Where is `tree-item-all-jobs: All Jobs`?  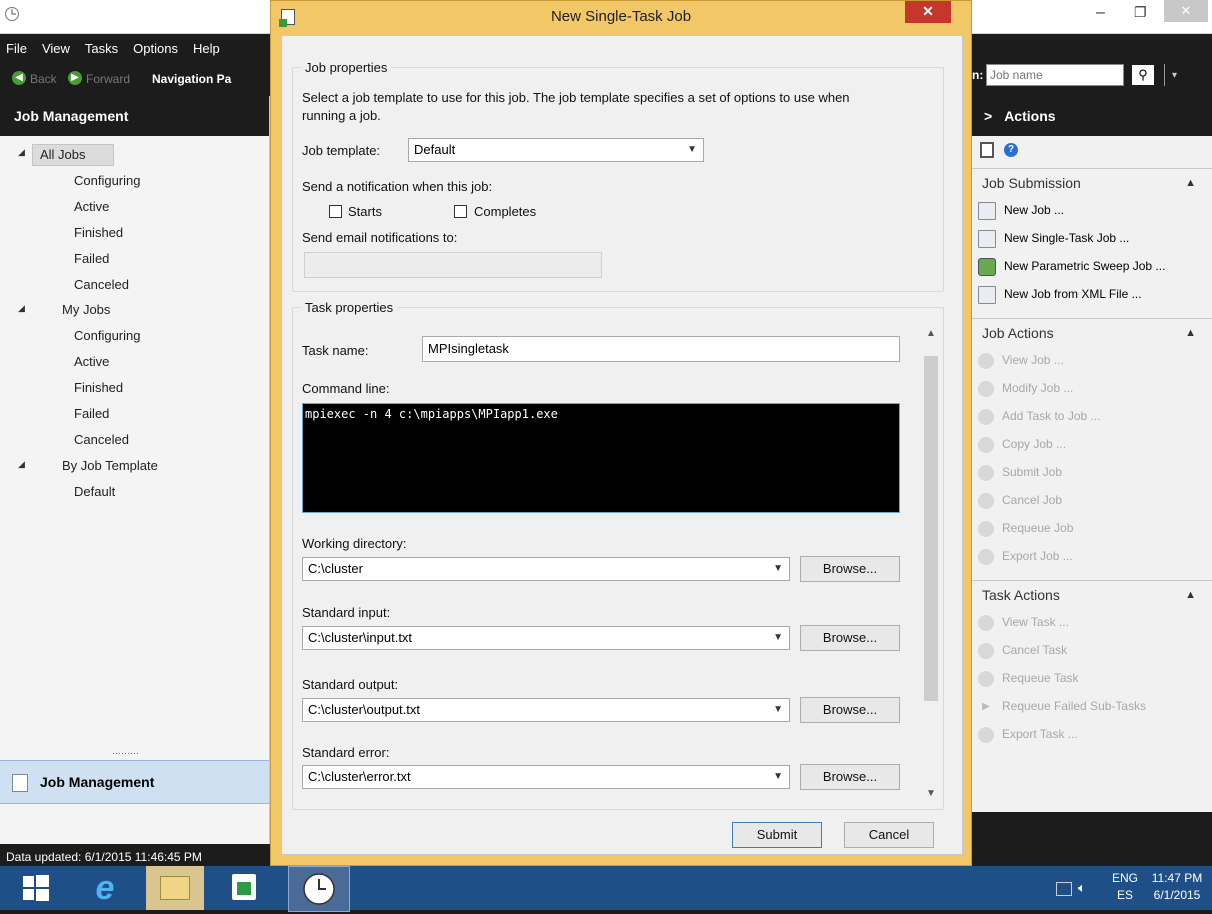
tree-item-all-jobs: All Jobs is located at coordinates (63, 154).